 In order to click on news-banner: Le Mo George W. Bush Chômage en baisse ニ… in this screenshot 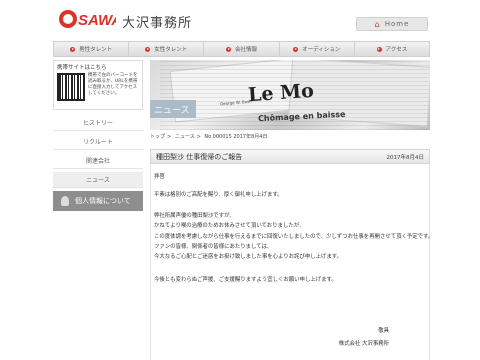, I will do `click(290, 95)`.